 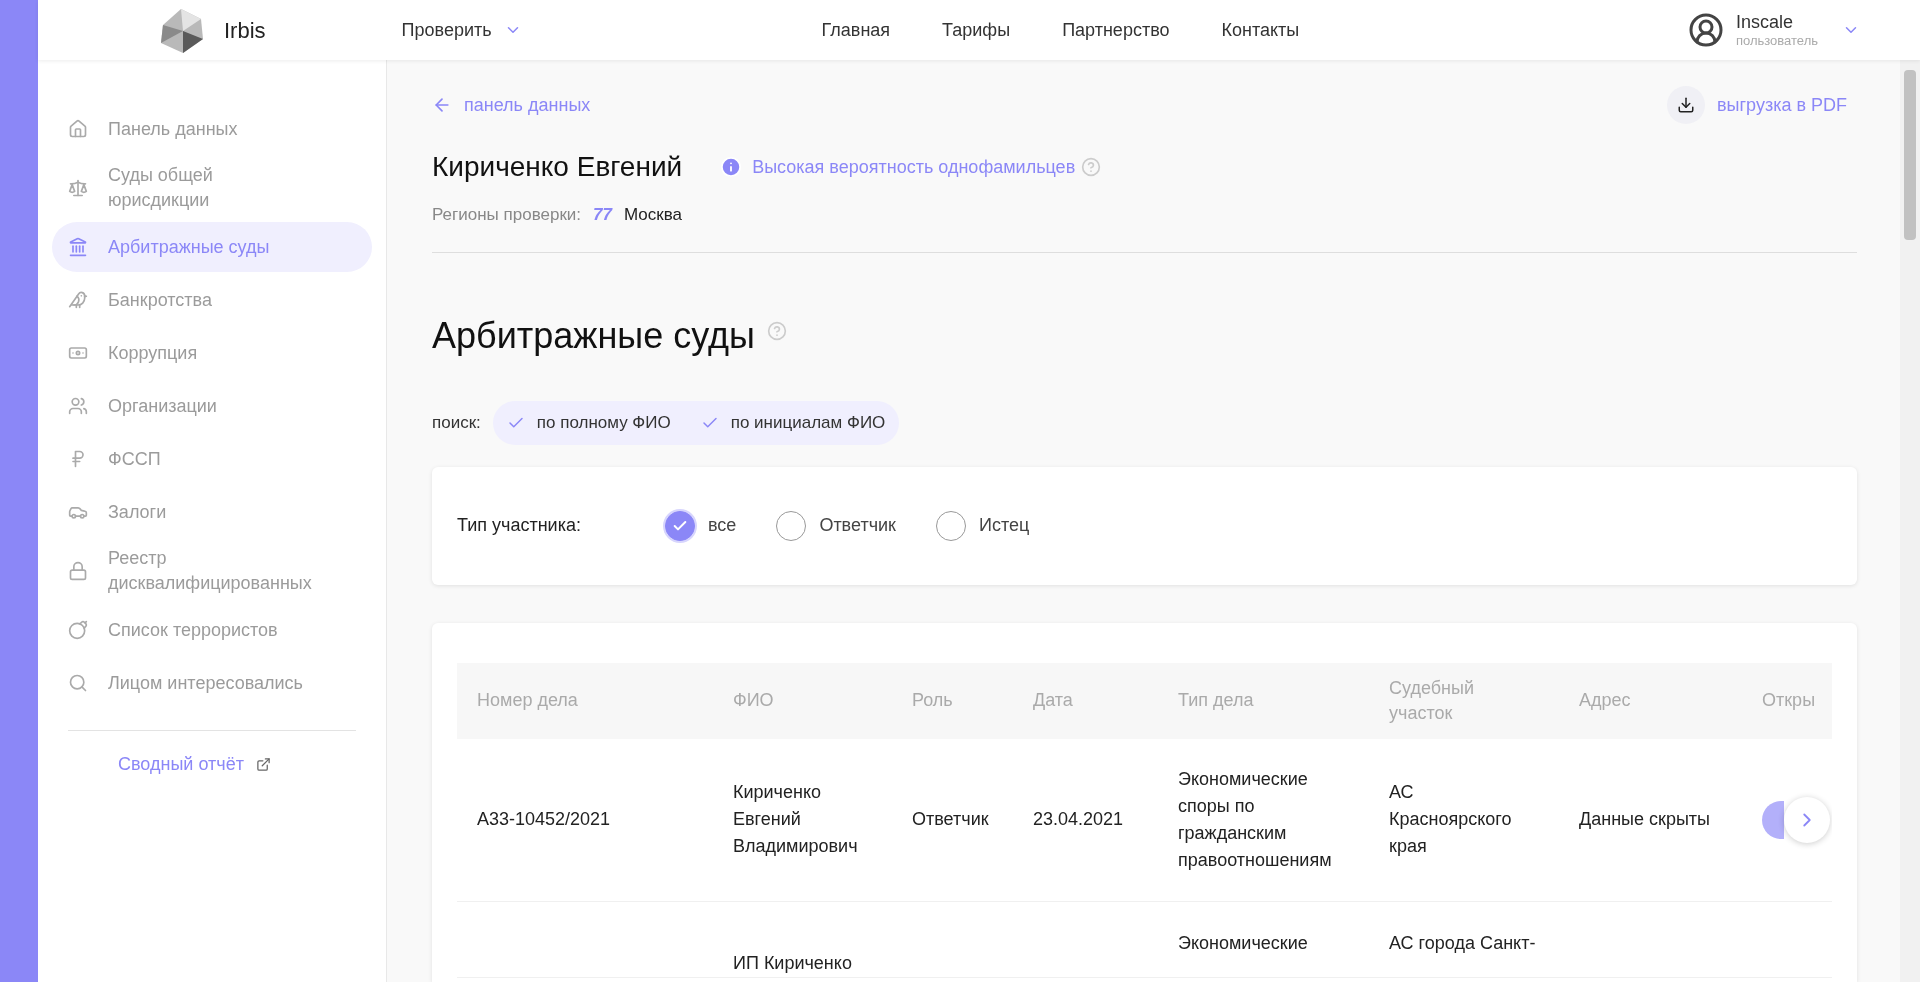 I want to click on table-cell-text: Экономические, so click(x=1243, y=943).